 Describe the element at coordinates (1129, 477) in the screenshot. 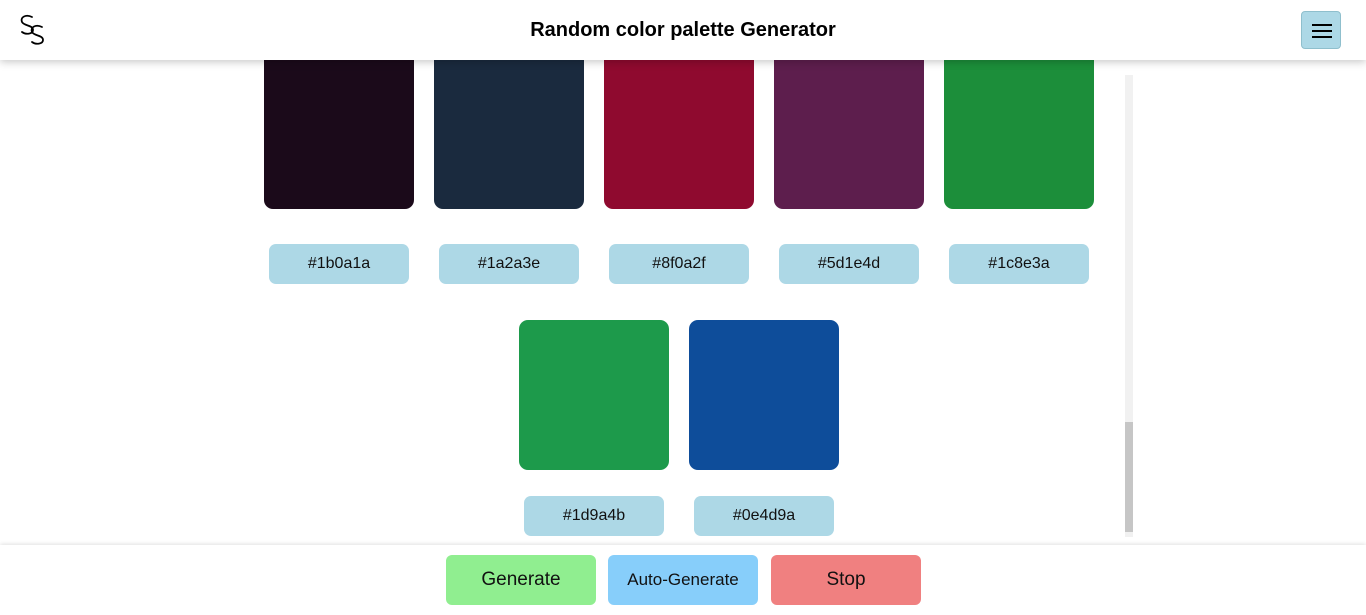

I see `scrollbar-thumb` at that location.